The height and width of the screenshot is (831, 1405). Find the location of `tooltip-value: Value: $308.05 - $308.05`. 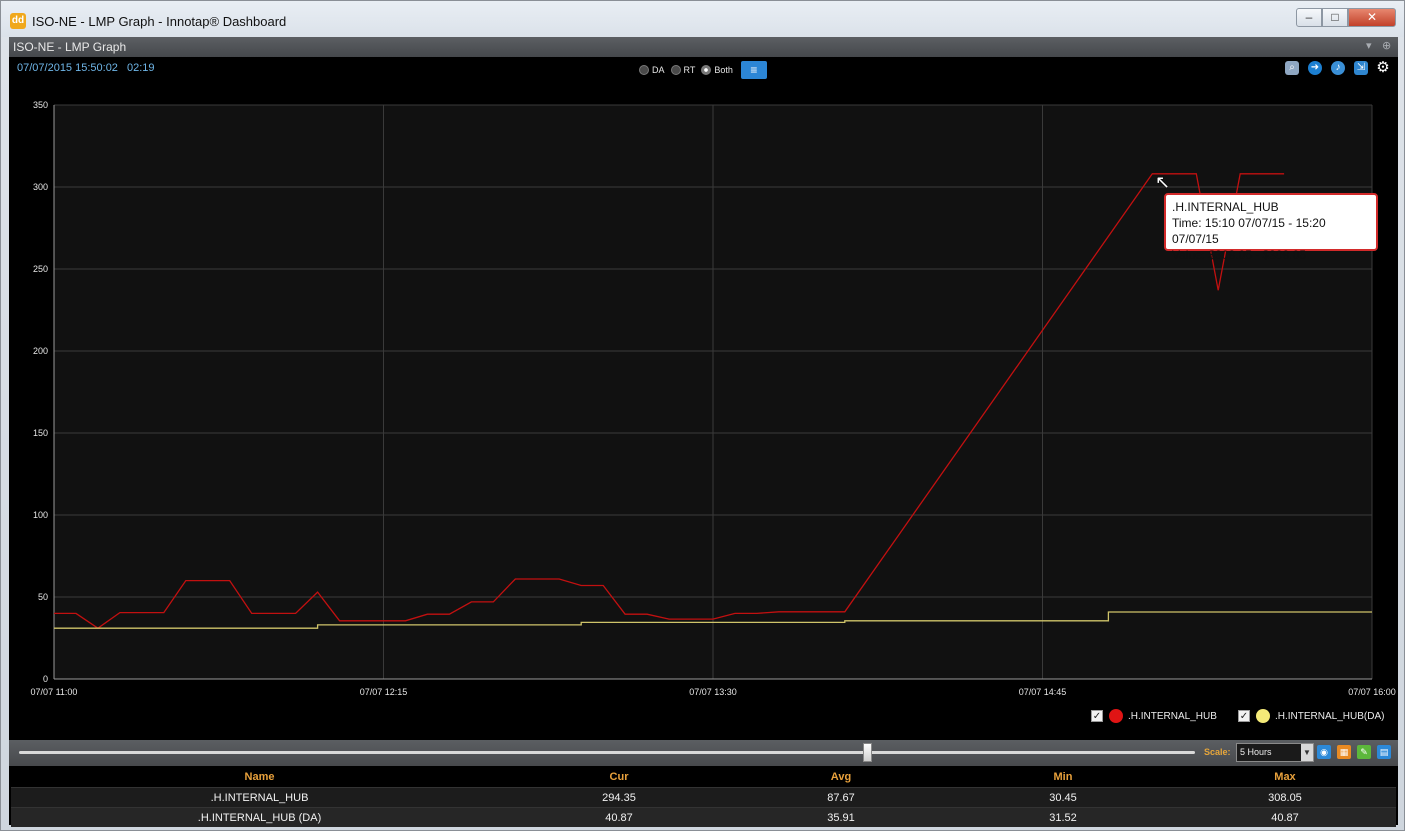

tooltip-value: Value: $308.05 - $308.05 is located at coordinates (1239, 255).